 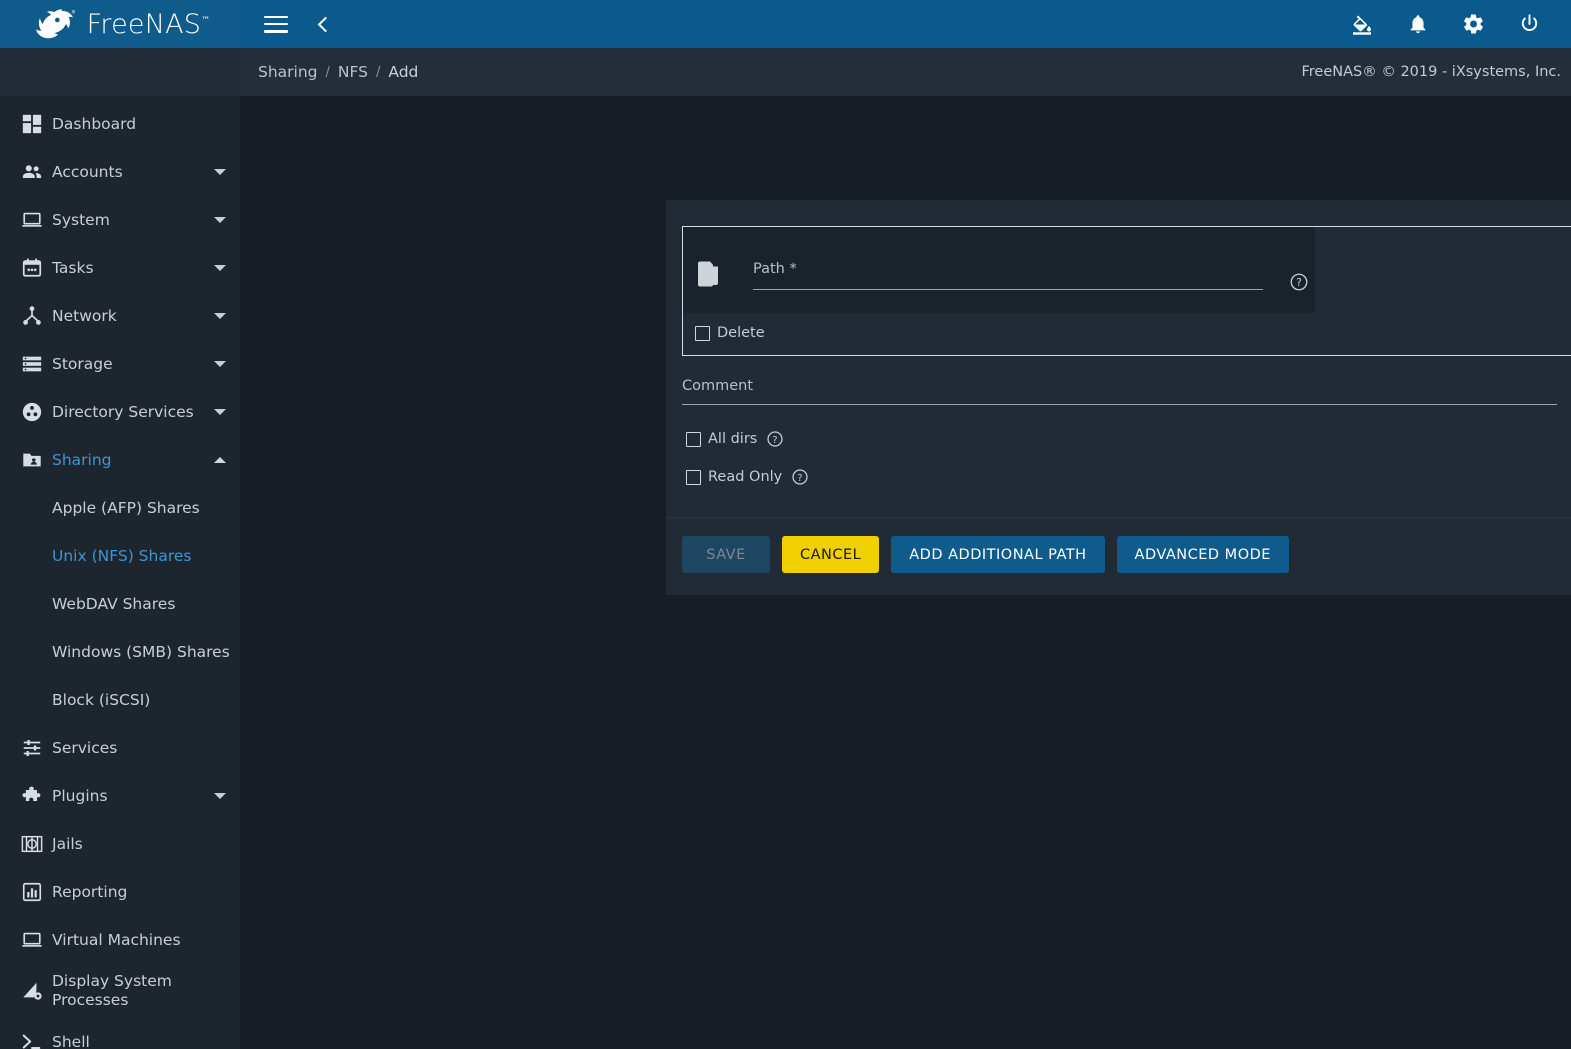 I want to click on chevron-up-icon, so click(x=220, y=460).